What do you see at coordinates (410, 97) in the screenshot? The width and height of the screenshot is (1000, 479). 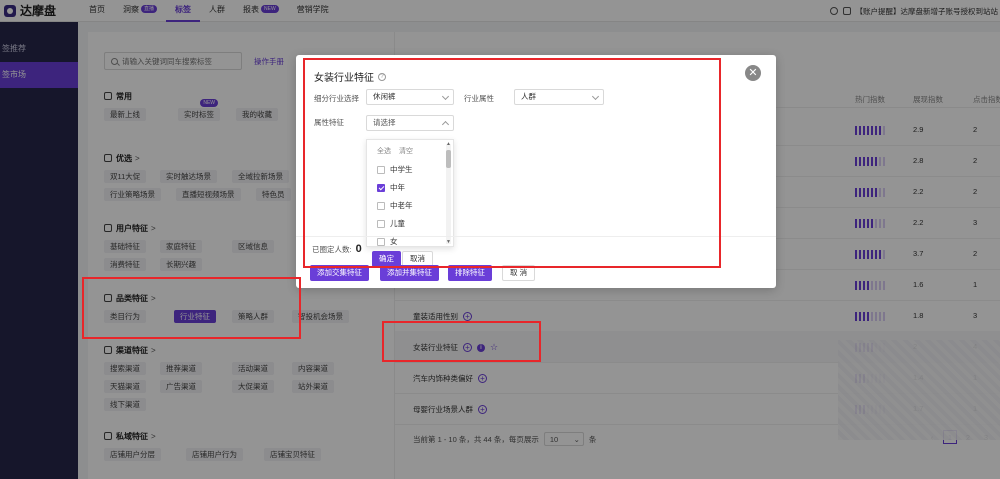 I see `sub-industry-select: 休闲裤` at bounding box center [410, 97].